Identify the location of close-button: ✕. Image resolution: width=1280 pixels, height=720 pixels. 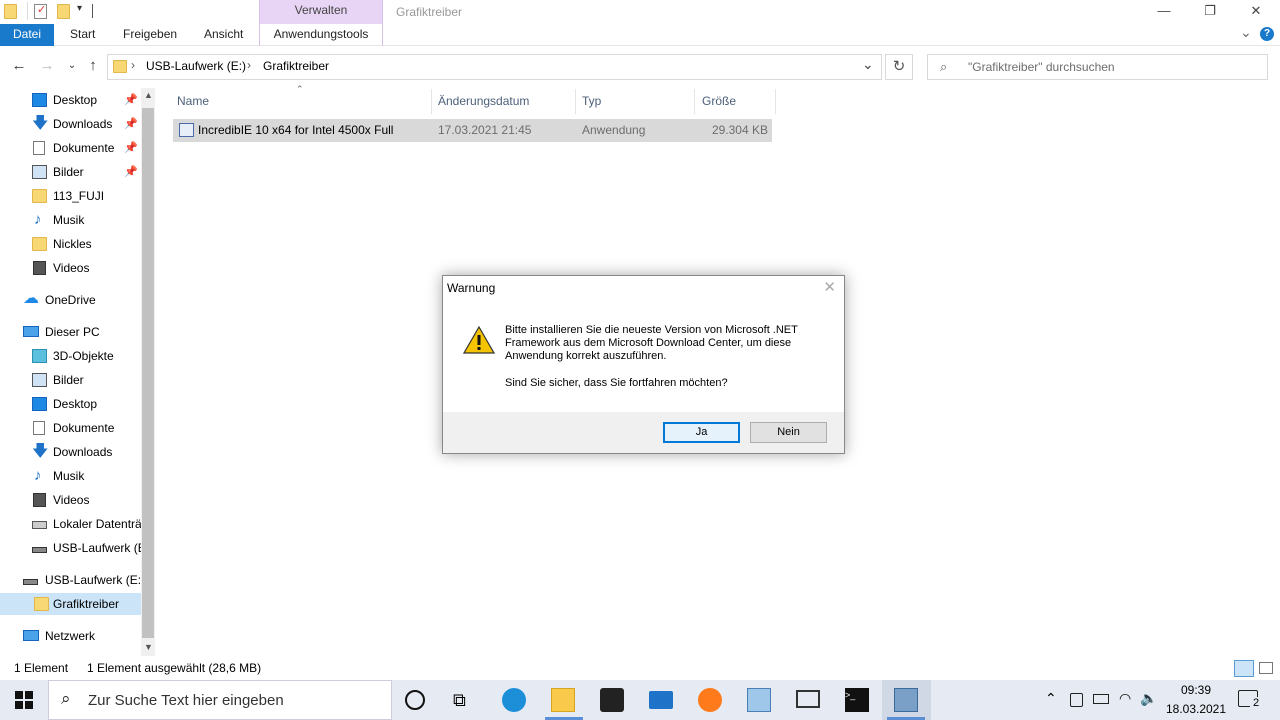
(1256, 12).